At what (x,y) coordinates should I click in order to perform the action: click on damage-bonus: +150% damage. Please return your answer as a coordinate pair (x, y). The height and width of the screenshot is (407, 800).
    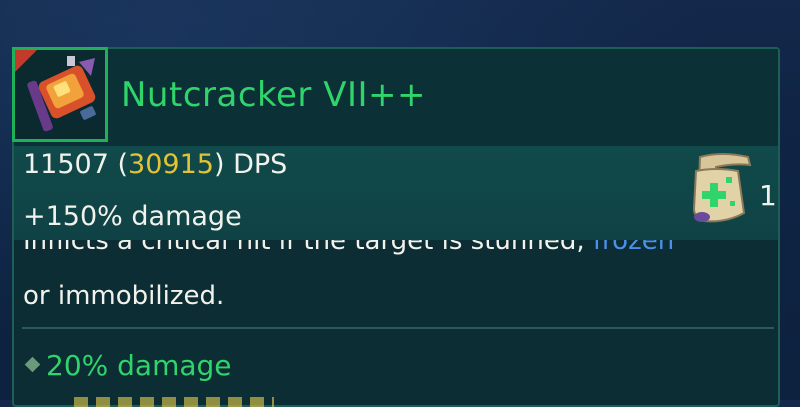
    Looking at the image, I should click on (132, 216).